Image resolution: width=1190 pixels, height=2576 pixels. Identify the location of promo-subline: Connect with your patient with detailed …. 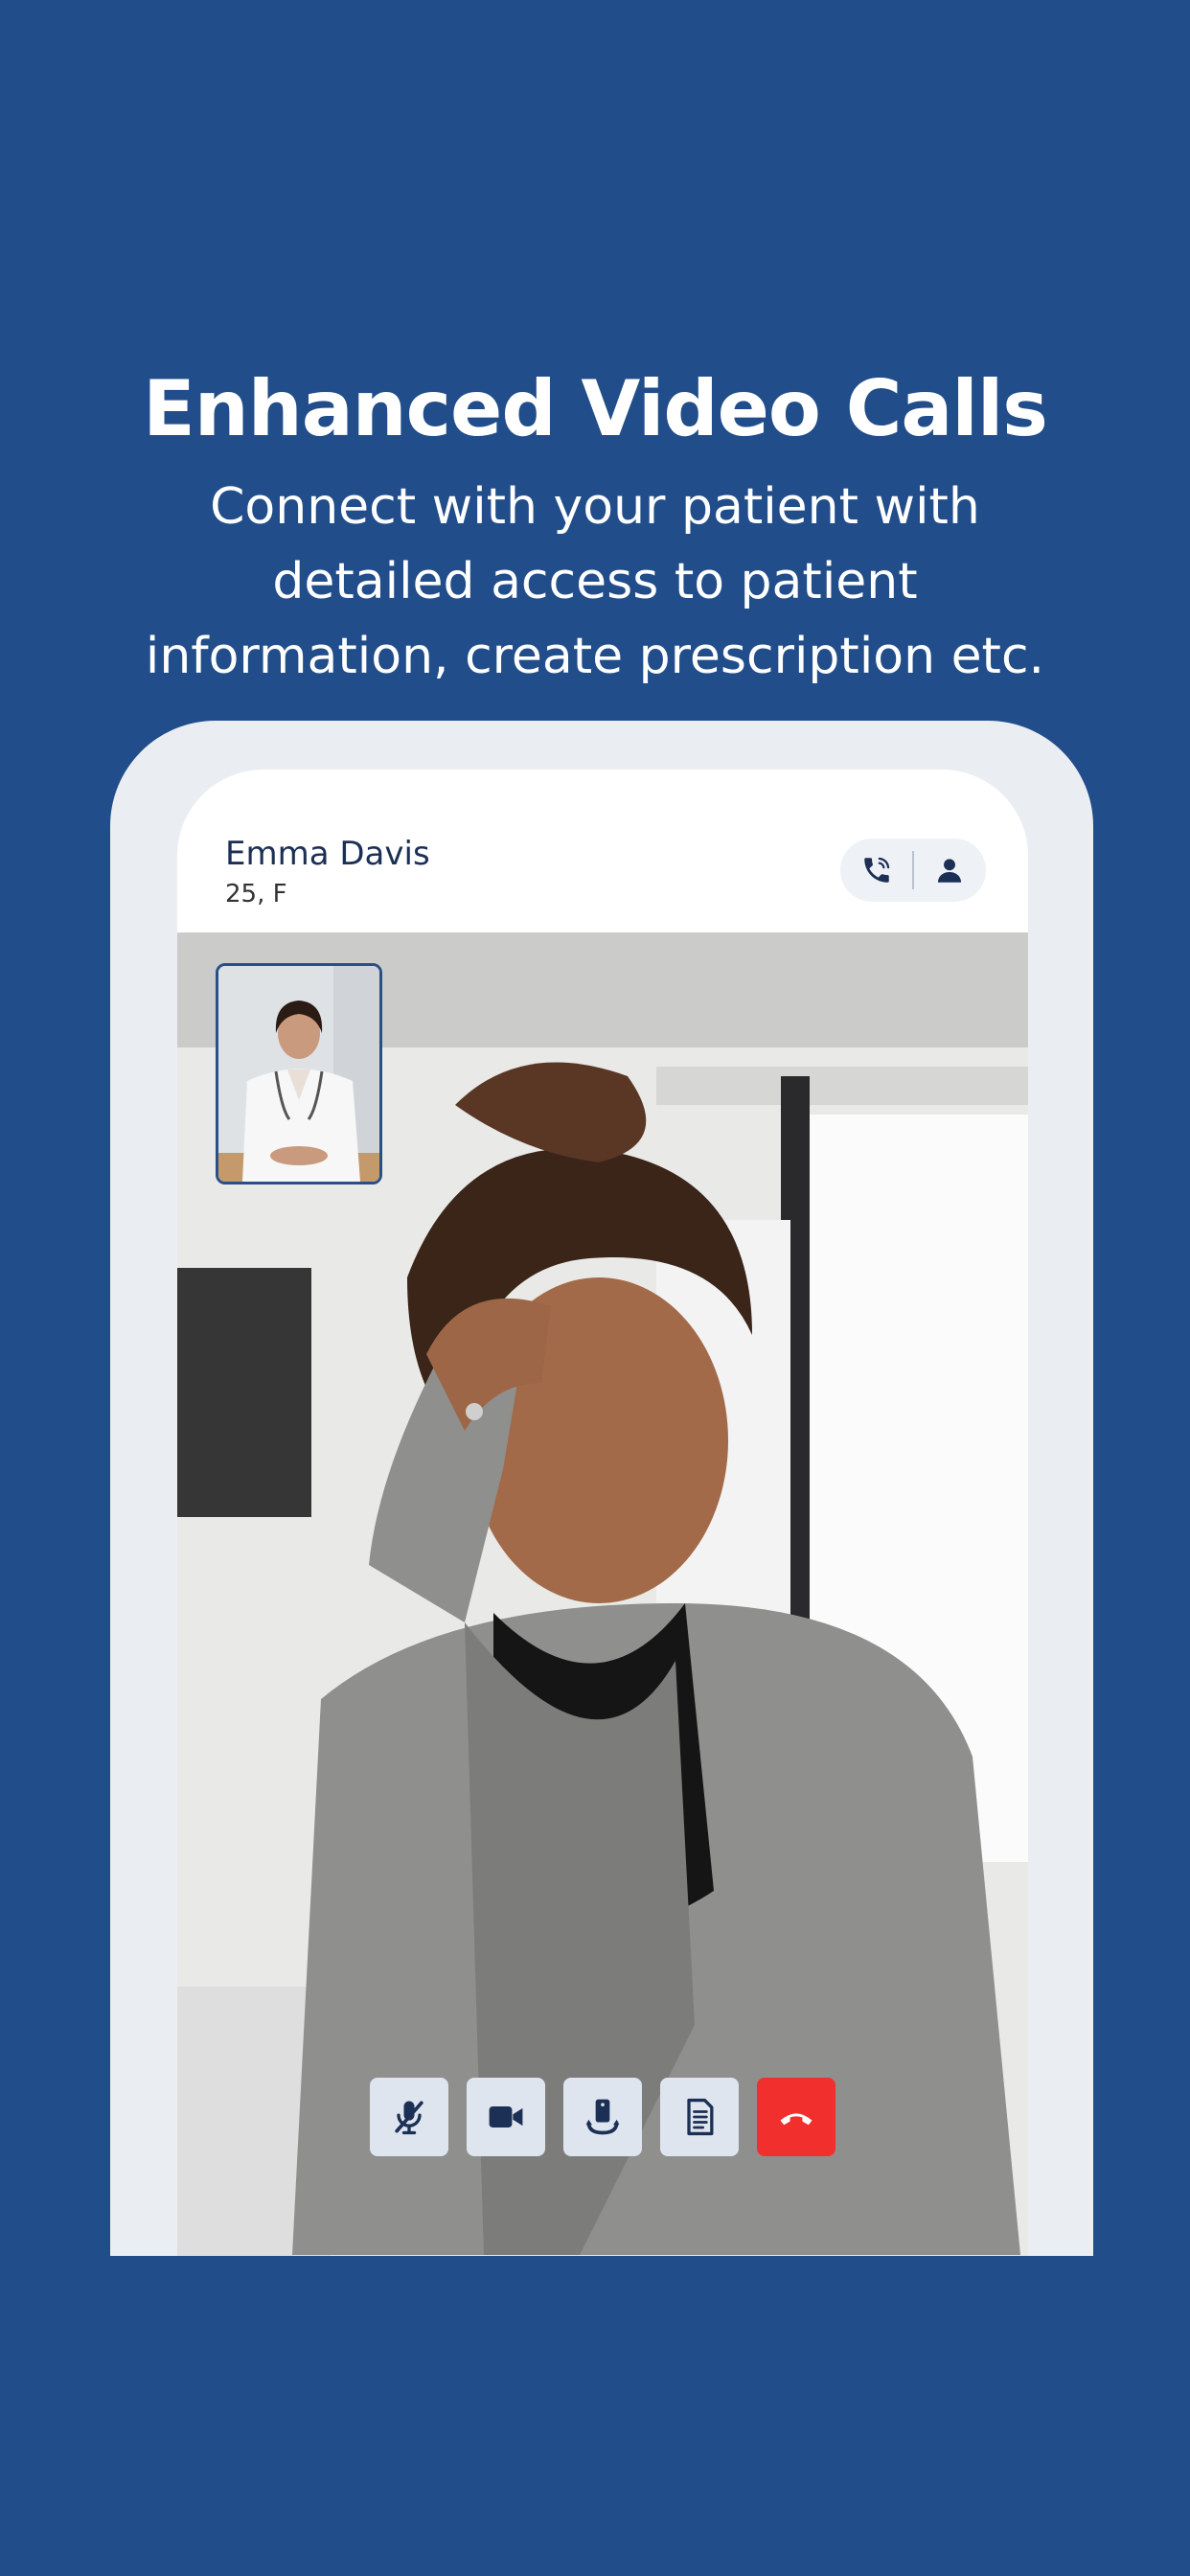
(595, 581).